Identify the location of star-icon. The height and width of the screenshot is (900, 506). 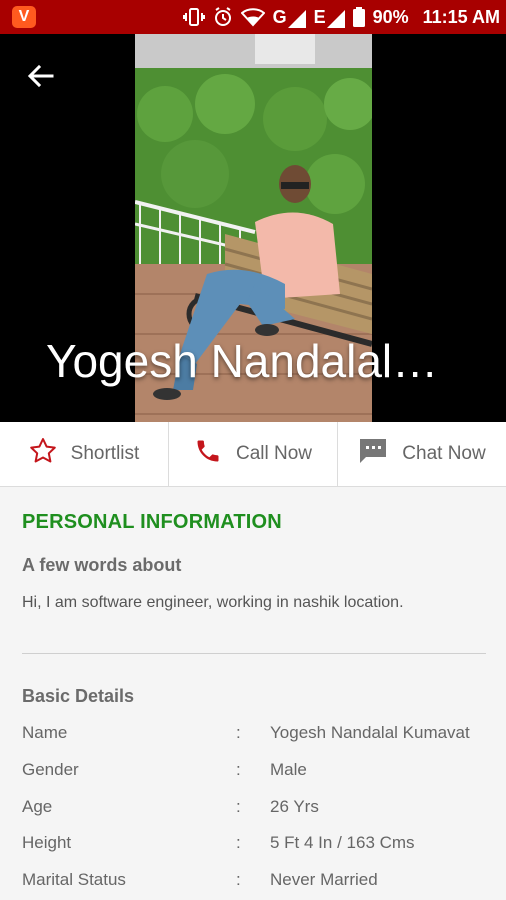
(43, 454).